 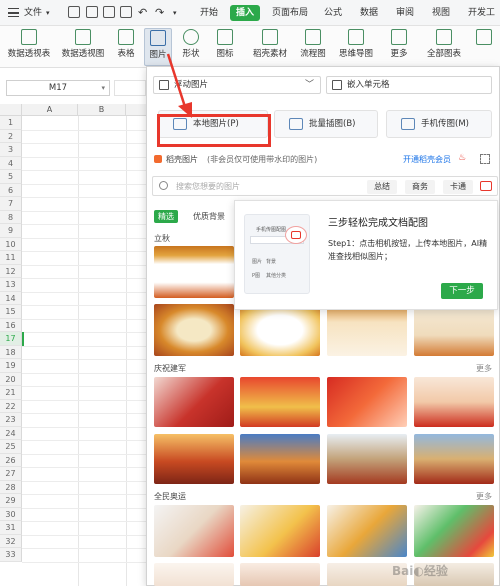 What do you see at coordinates (481, 13) in the screenshot?
I see `tab-developer: 开发工` at bounding box center [481, 13].